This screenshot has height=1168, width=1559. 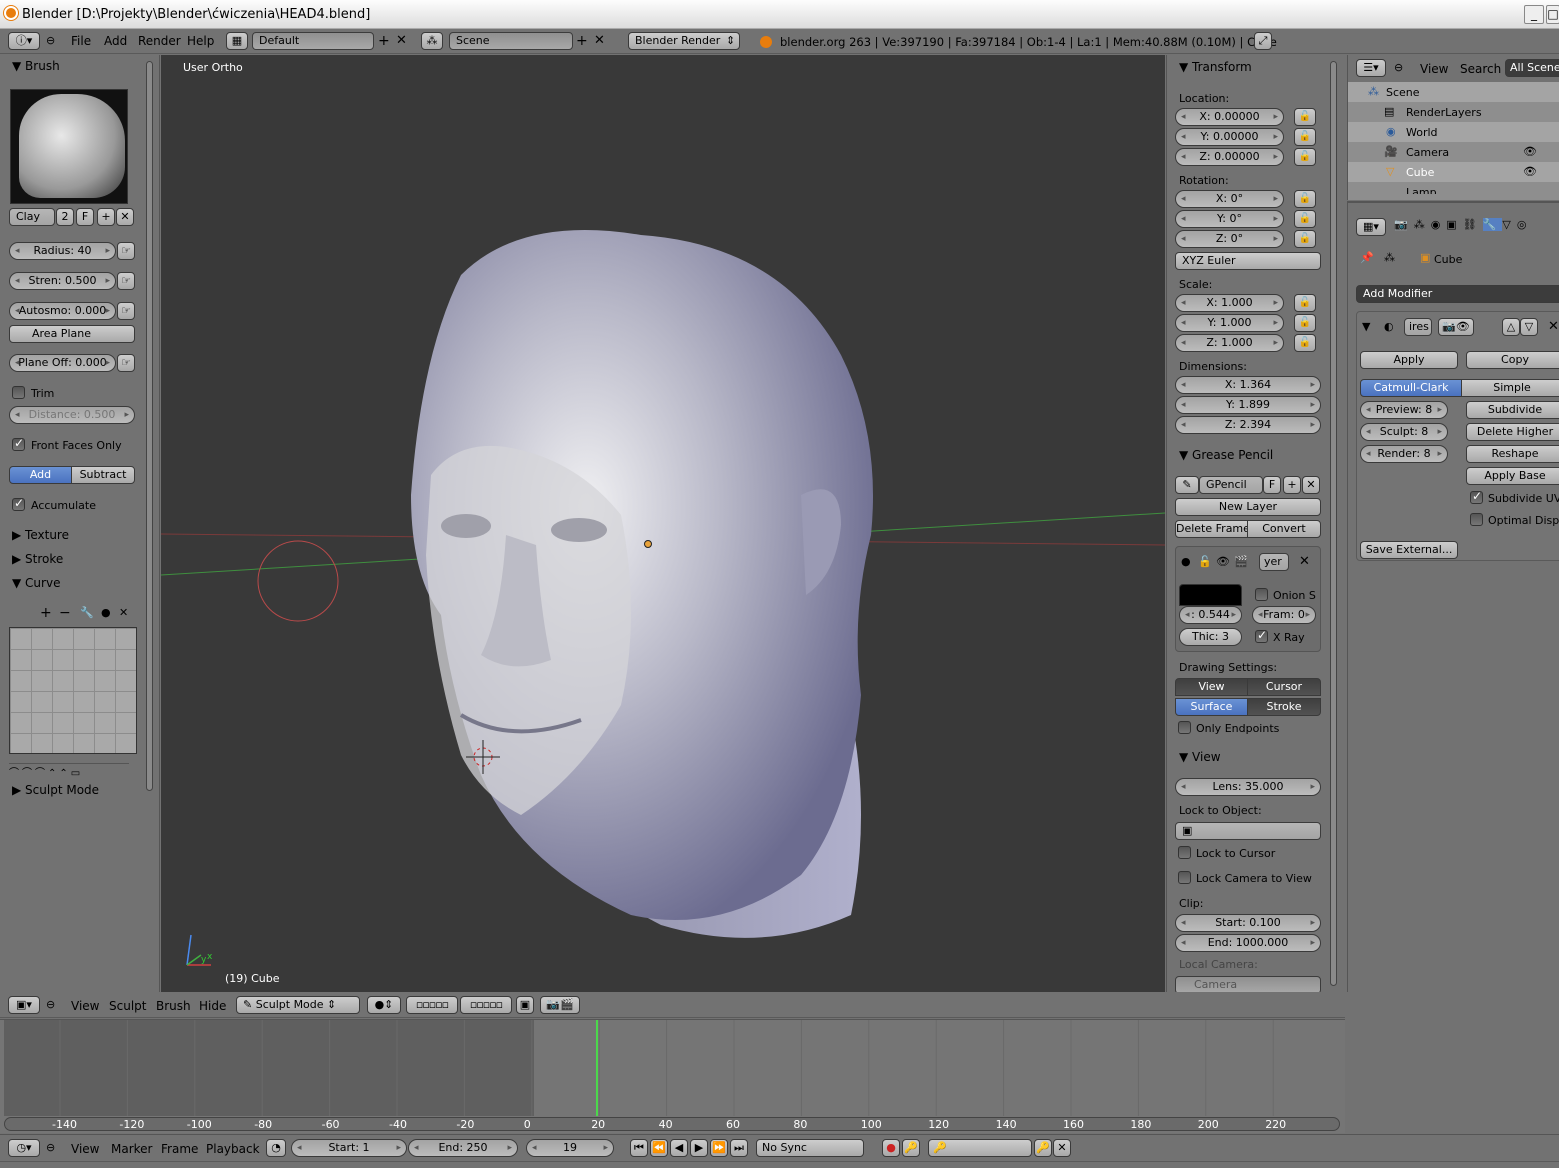 I want to click on strength-pressure-icon: ☞, so click(x=126, y=281).